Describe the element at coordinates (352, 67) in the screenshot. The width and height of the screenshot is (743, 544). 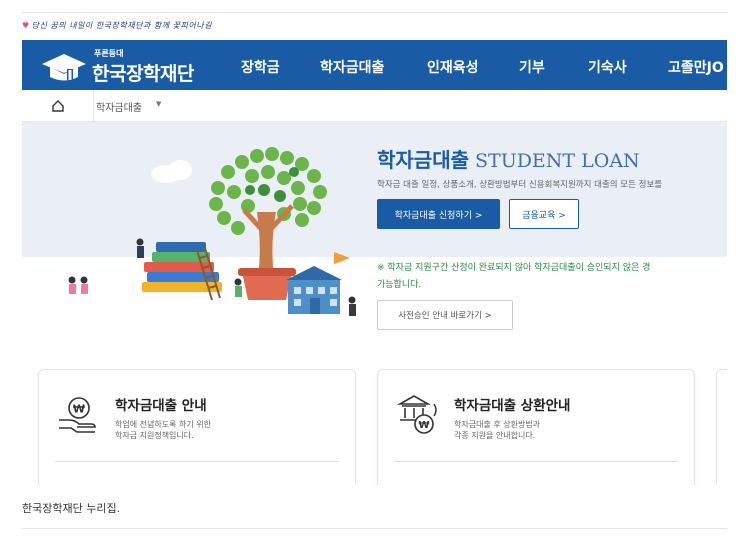
I see `nav-student-loan: 학자금대출` at that location.